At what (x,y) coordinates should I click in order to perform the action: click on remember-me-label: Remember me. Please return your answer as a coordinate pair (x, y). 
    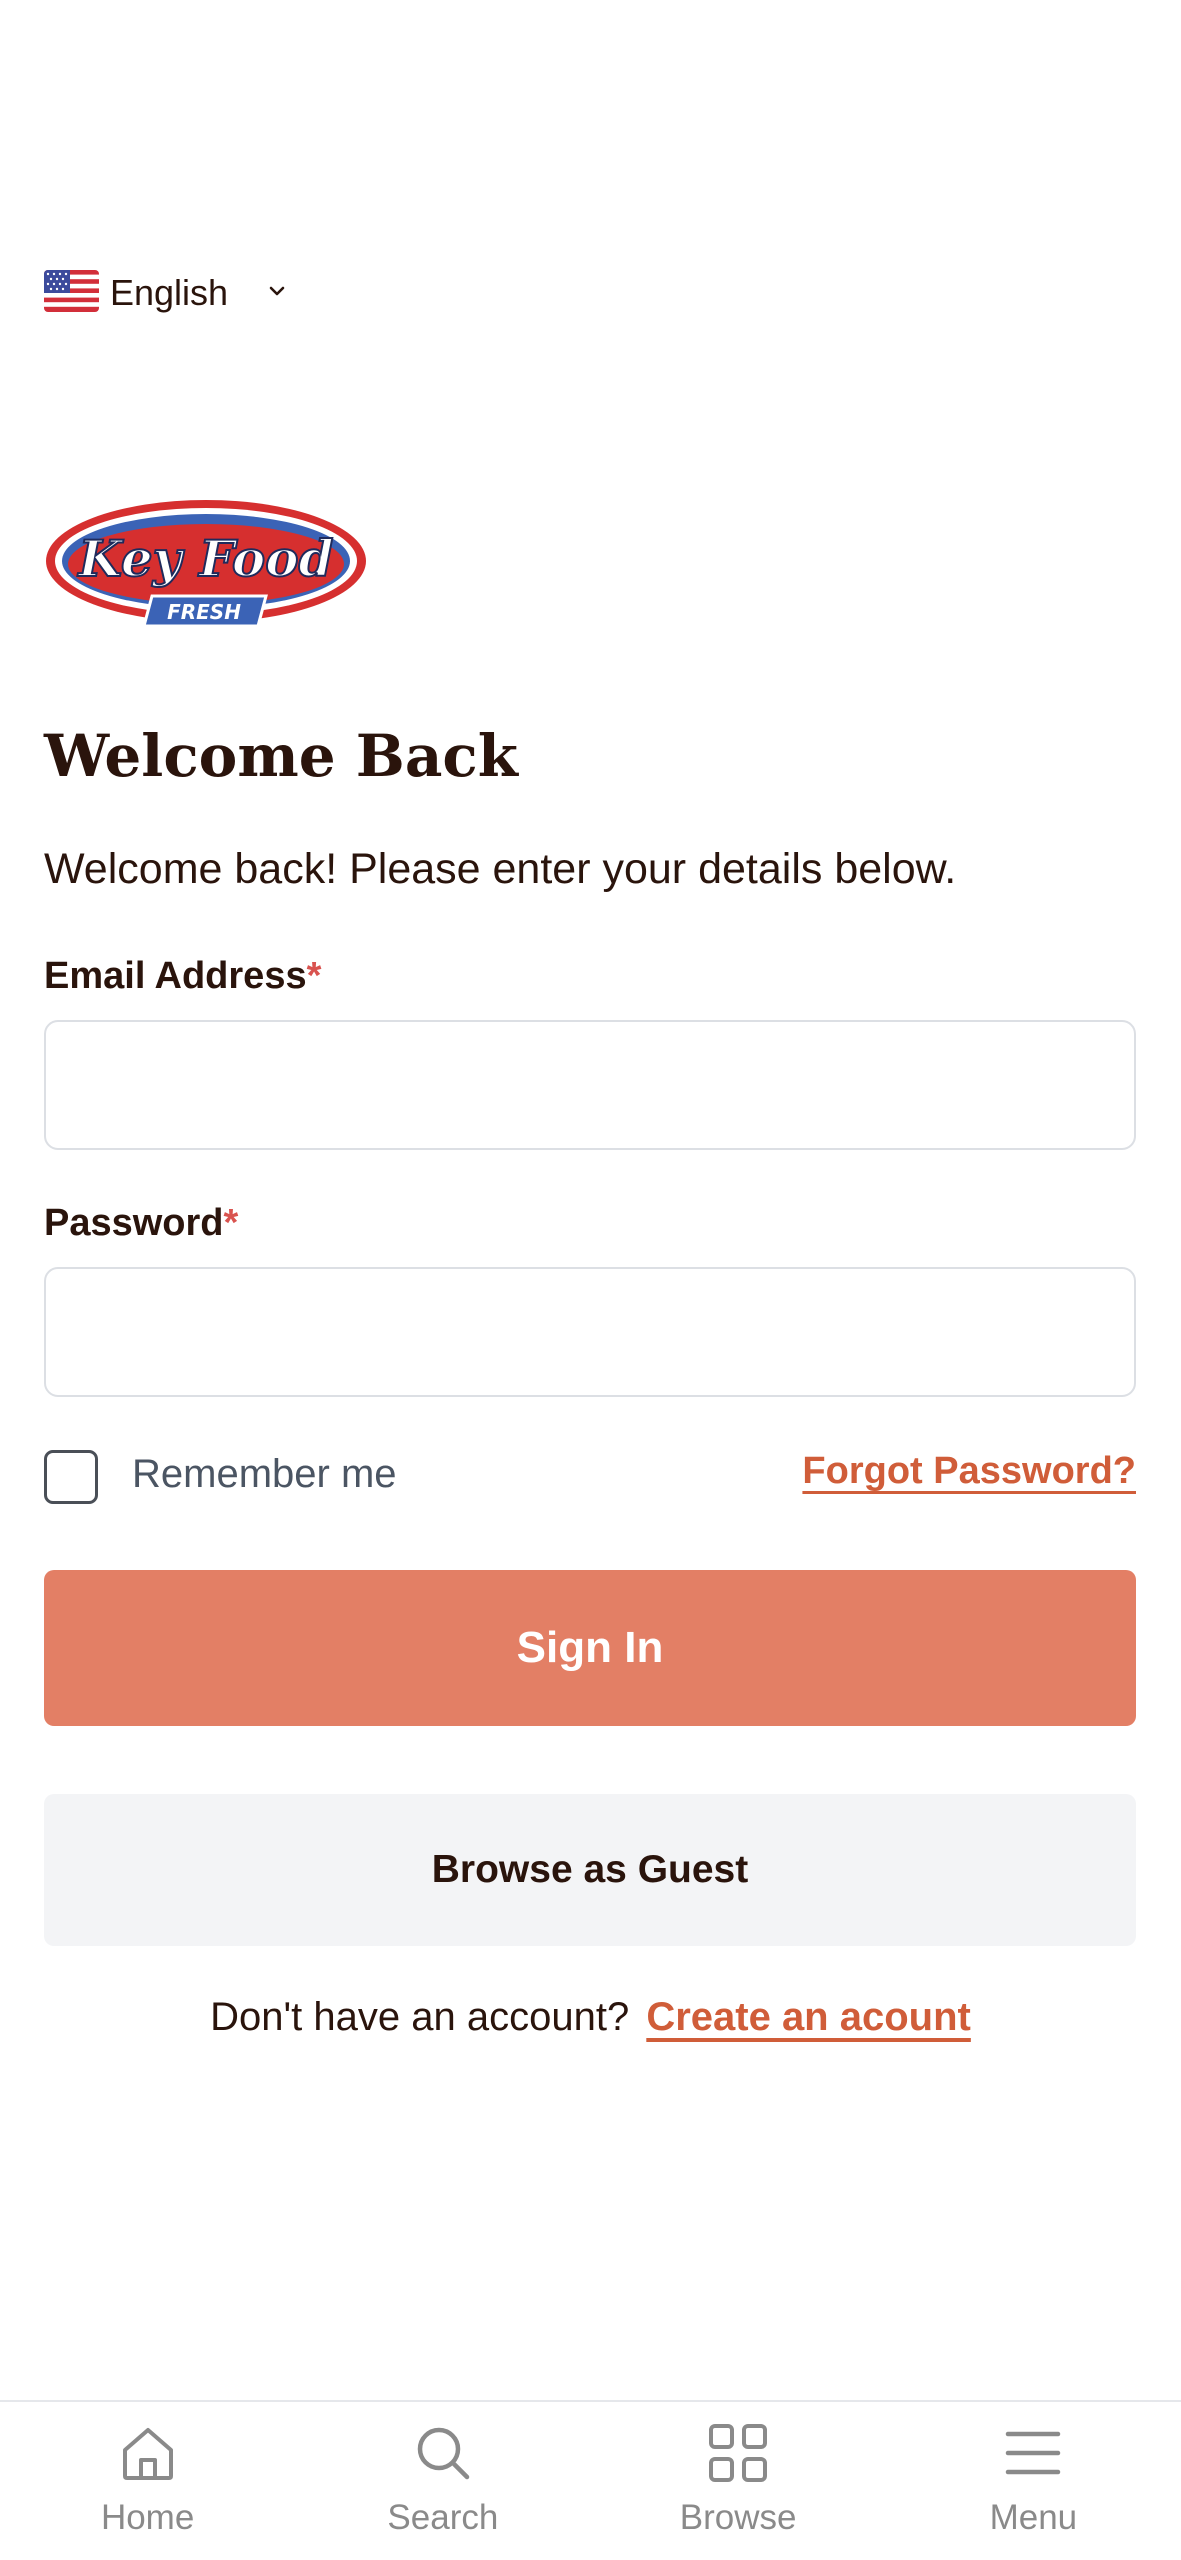
    Looking at the image, I should click on (264, 1474).